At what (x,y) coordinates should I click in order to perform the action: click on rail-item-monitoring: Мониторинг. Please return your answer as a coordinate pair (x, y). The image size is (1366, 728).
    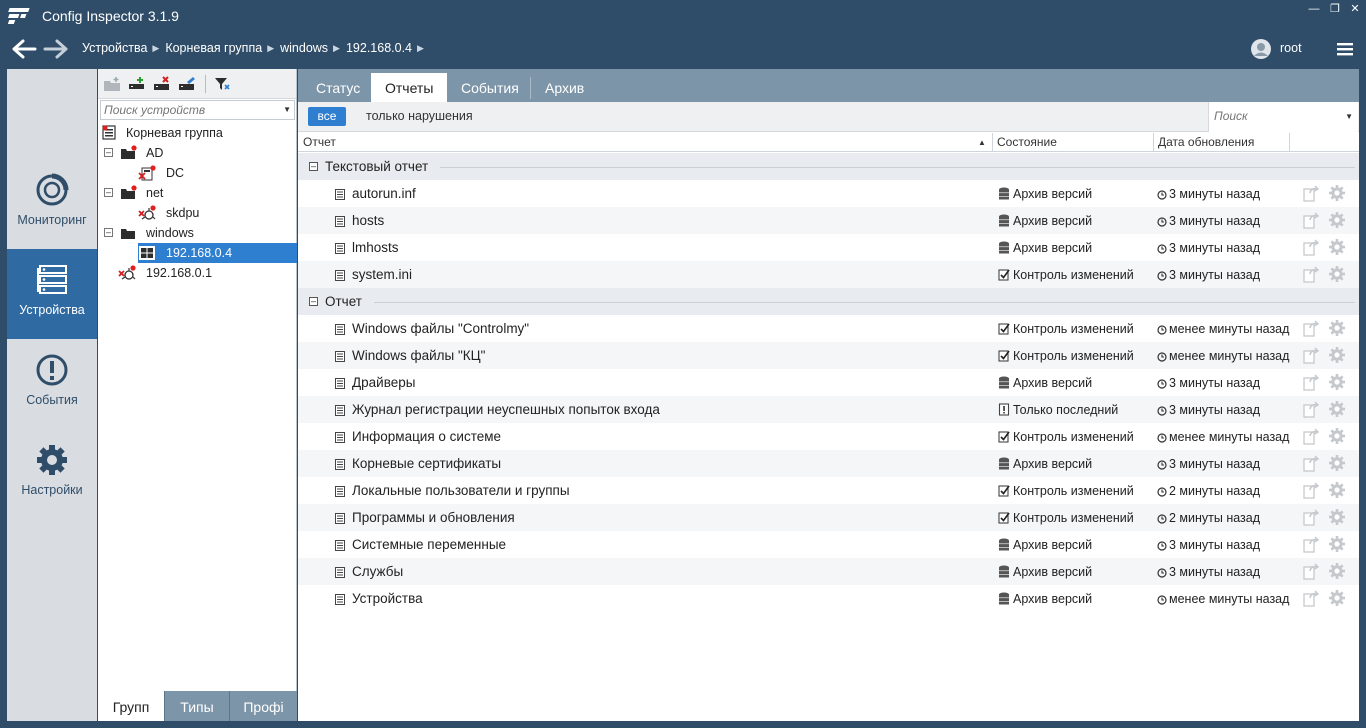
    Looking at the image, I should click on (52, 204).